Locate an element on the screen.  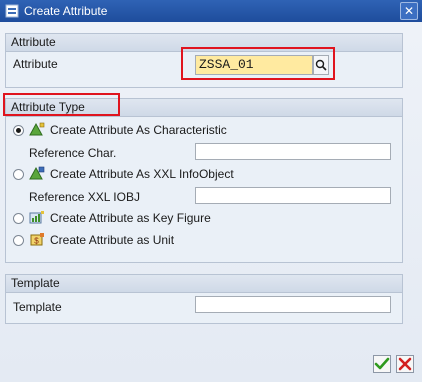
check-icon is located at coordinates (382, 363).